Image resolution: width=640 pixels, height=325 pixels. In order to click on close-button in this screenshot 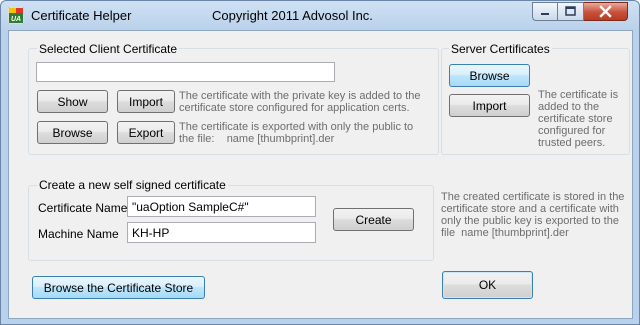, I will do `click(606, 11)`.